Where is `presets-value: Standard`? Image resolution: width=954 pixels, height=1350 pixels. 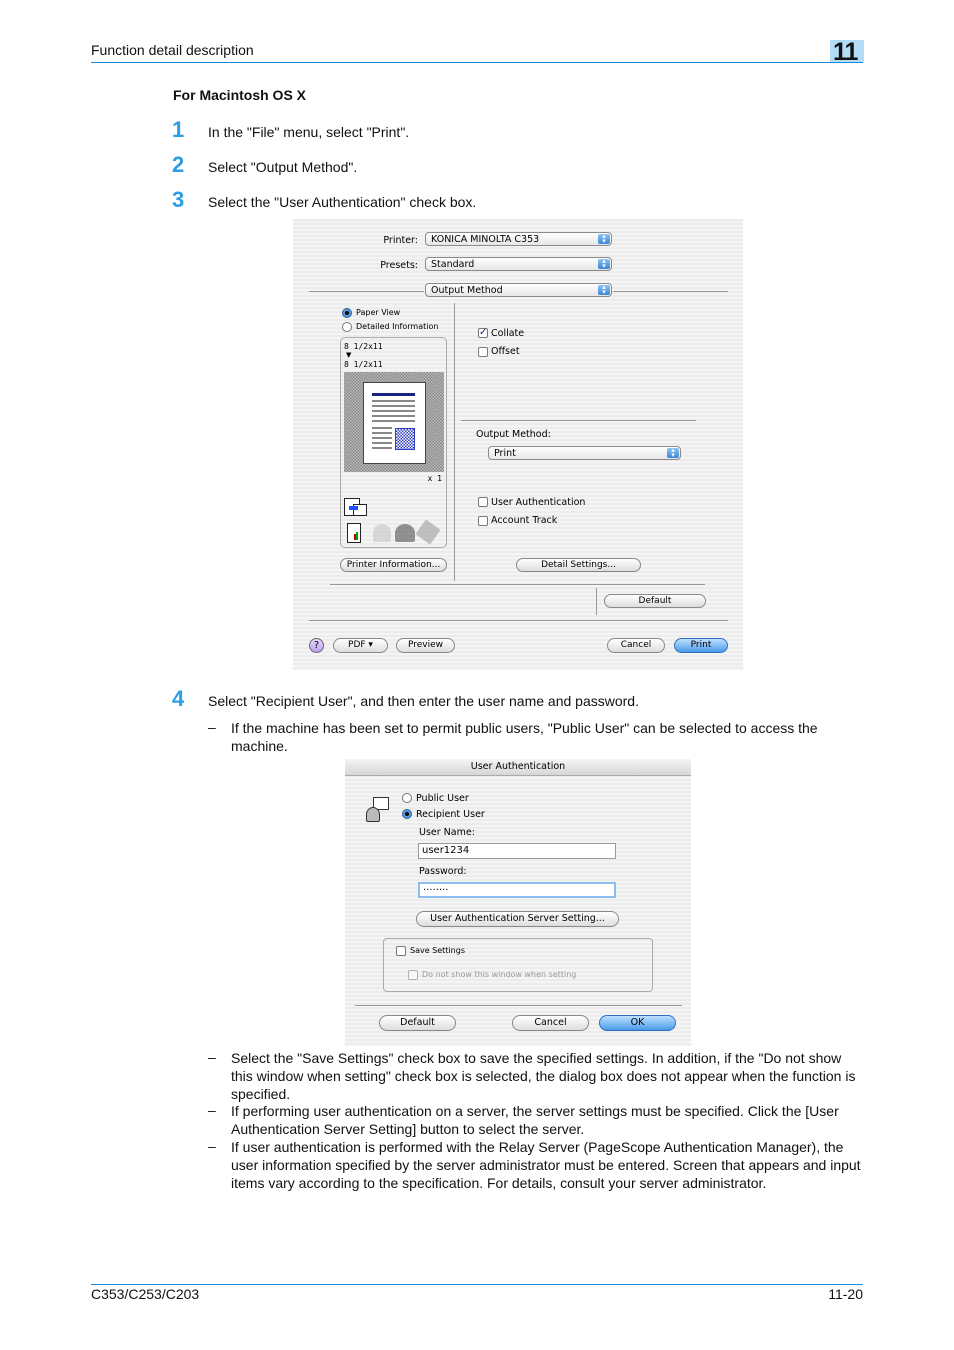 presets-value: Standard is located at coordinates (453, 264).